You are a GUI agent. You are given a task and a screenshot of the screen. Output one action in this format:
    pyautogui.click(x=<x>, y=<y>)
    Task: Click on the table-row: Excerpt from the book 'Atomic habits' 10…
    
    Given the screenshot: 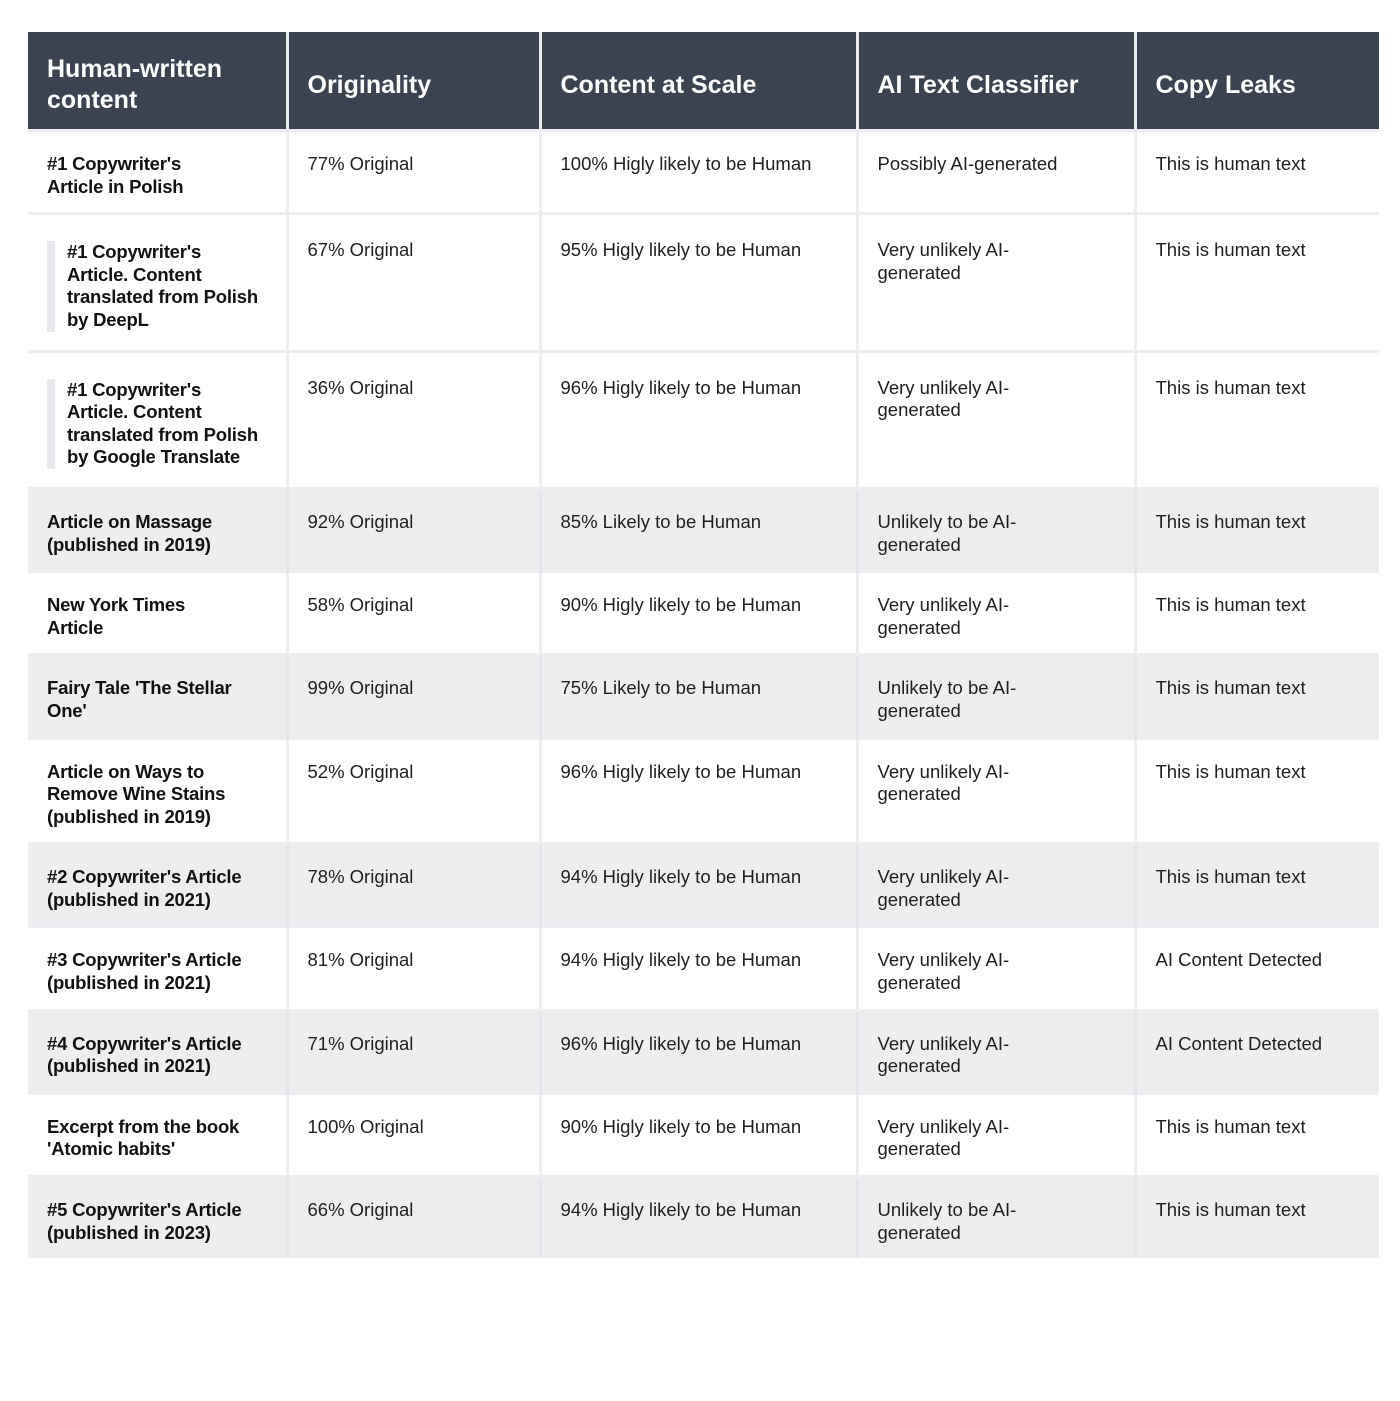 What is the action you would take?
    pyautogui.click(x=703, y=1134)
    